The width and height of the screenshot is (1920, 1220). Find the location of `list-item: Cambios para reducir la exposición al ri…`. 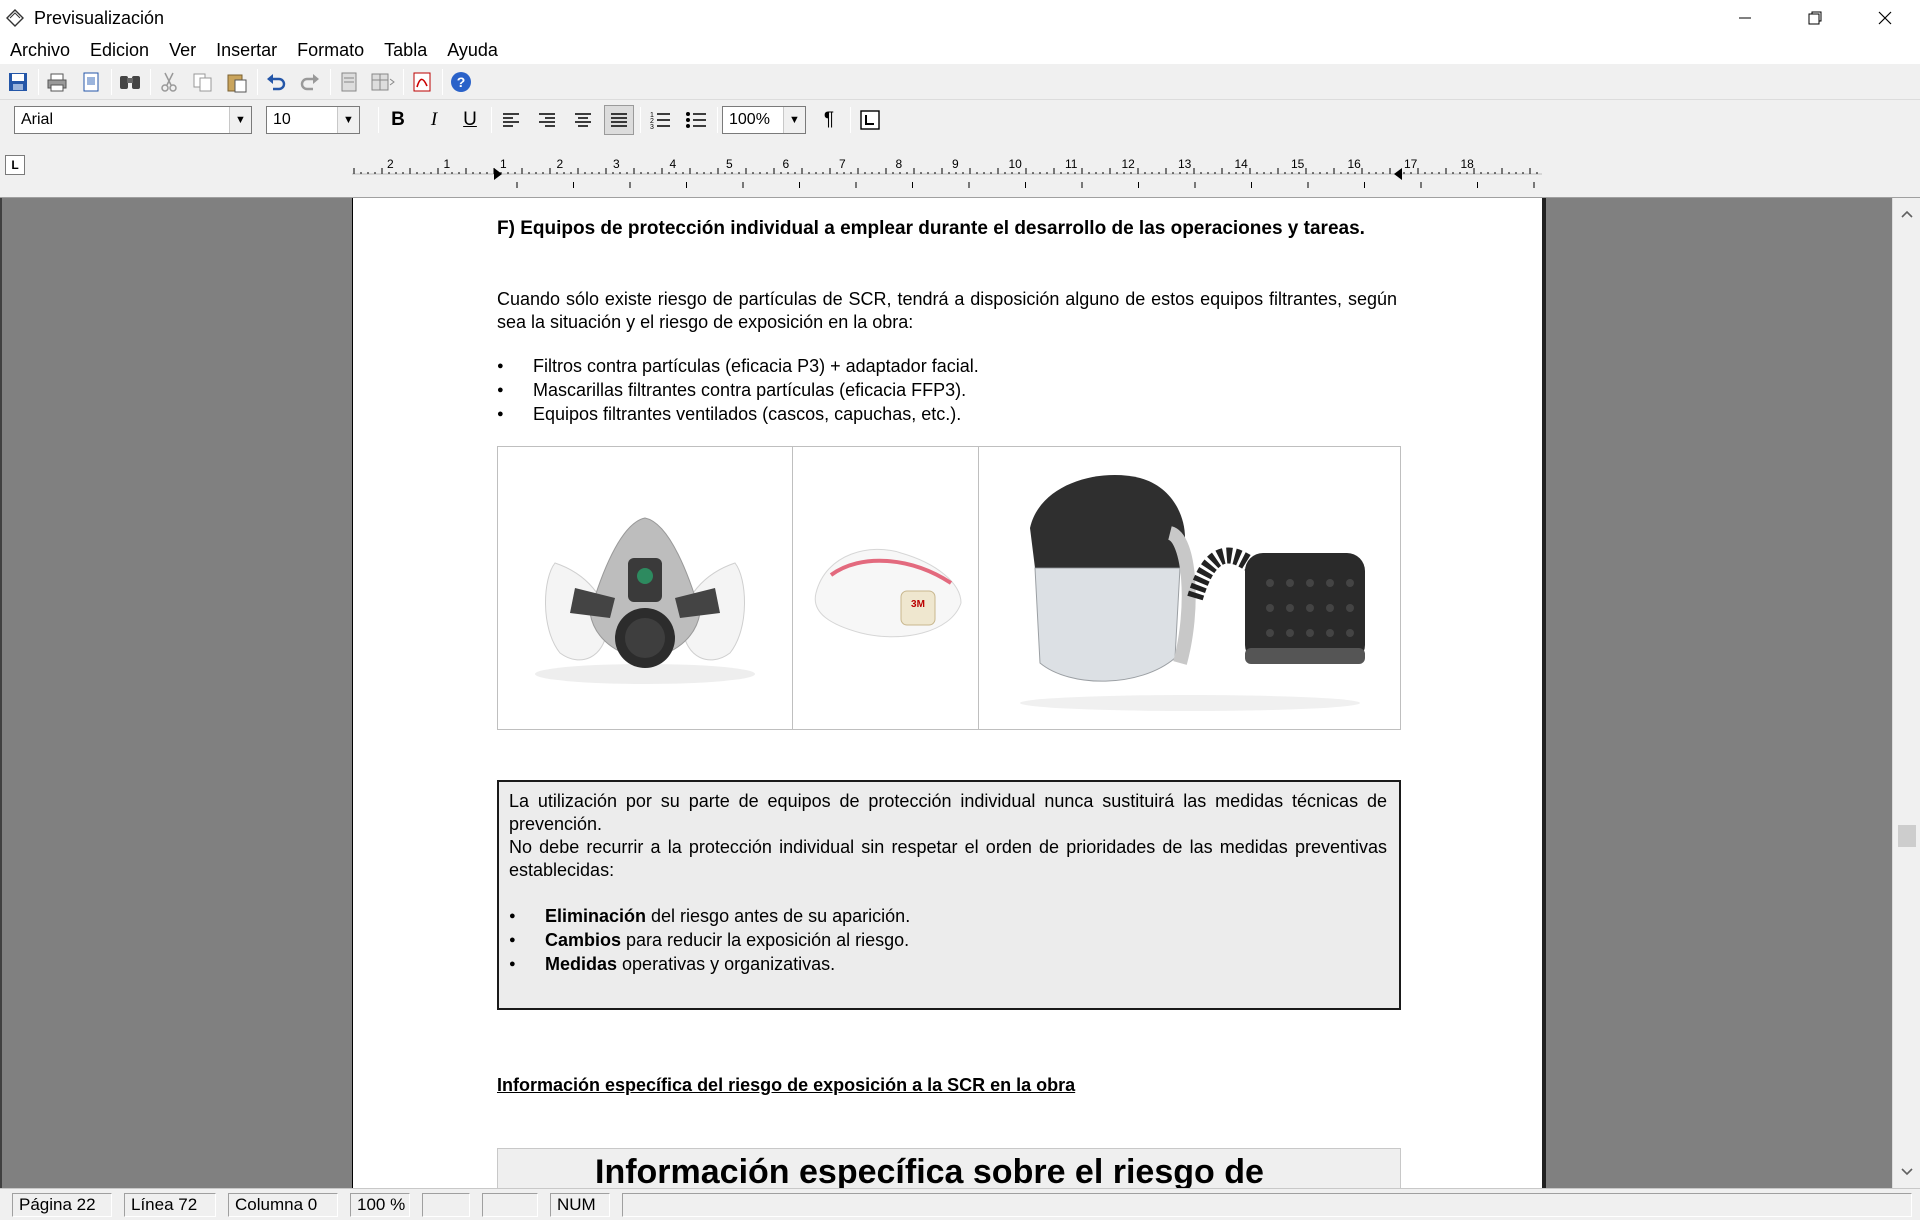

list-item: Cambios para reducir la exposición al ri… is located at coordinates (948, 940).